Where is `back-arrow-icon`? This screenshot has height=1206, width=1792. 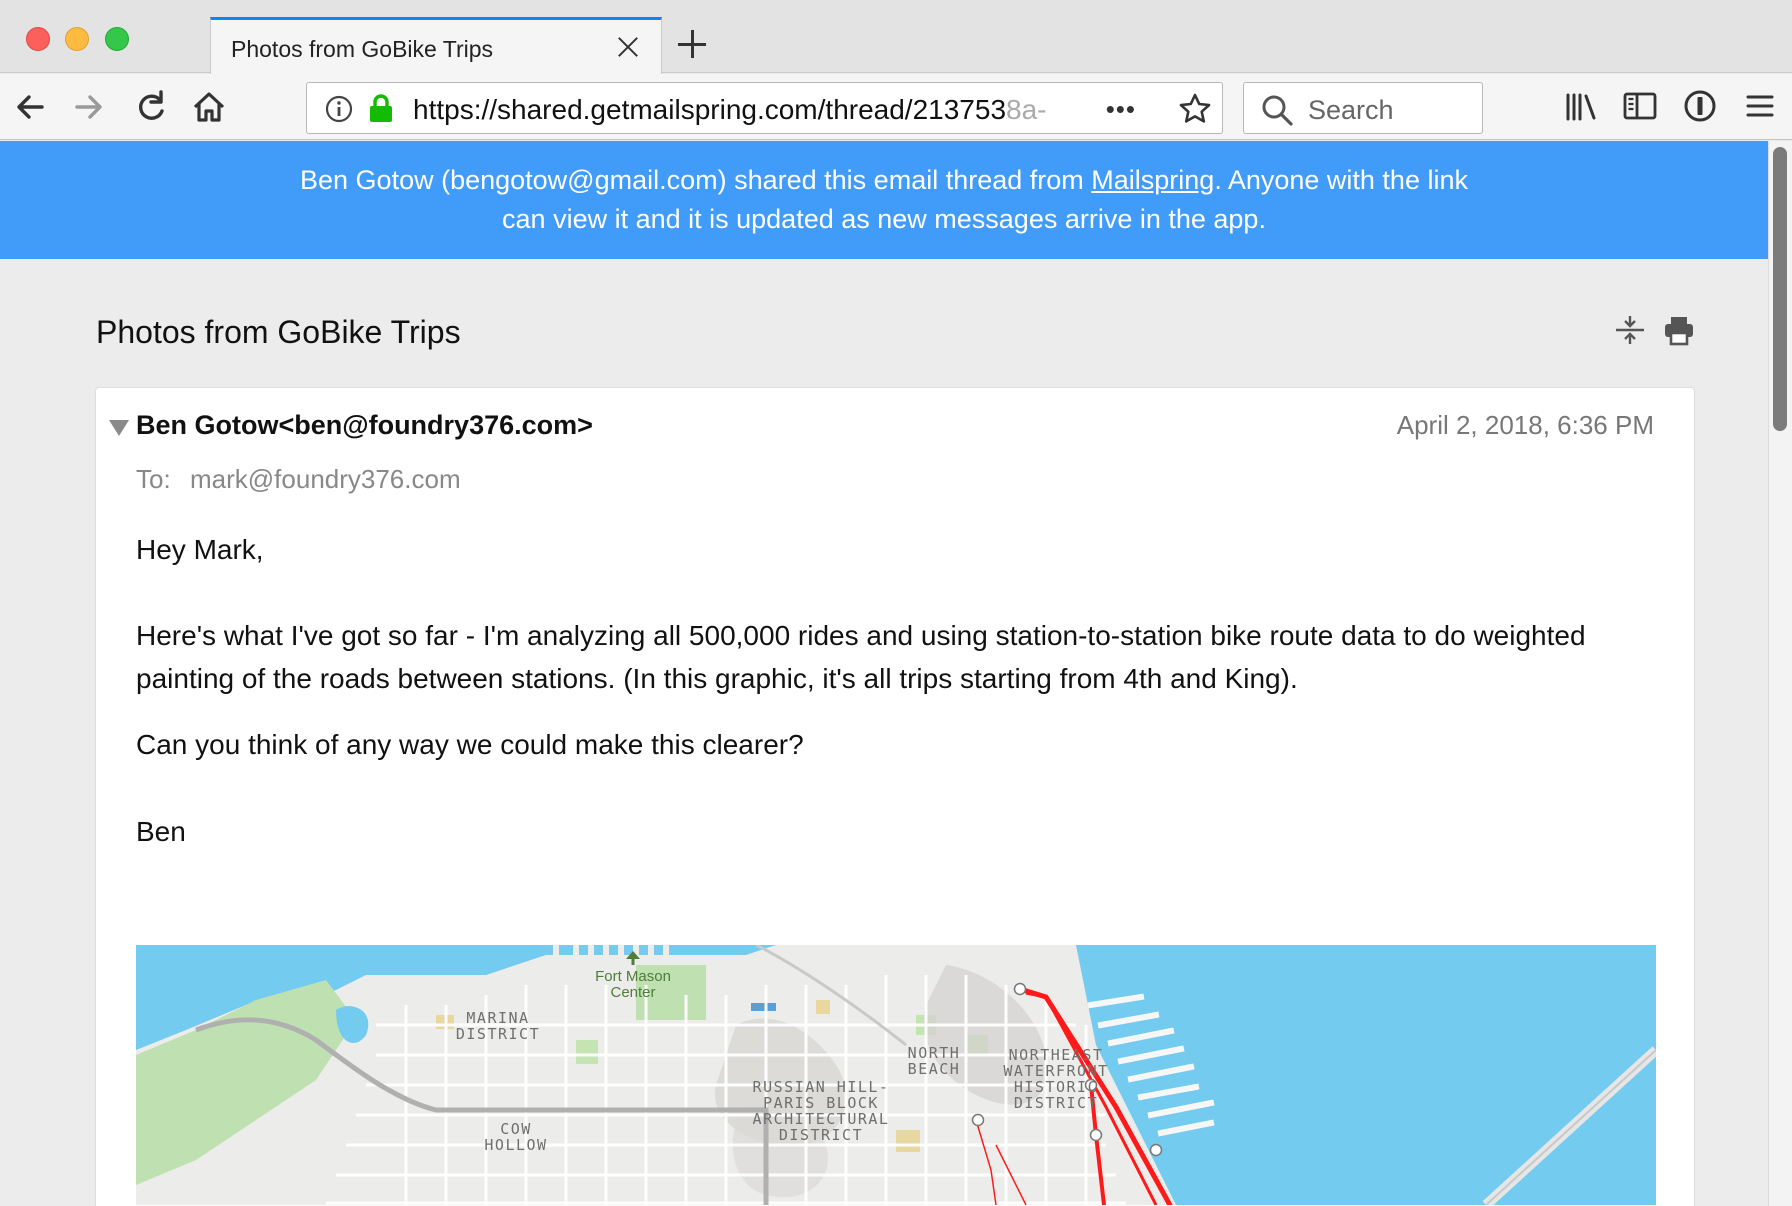
back-arrow-icon is located at coordinates (31, 107).